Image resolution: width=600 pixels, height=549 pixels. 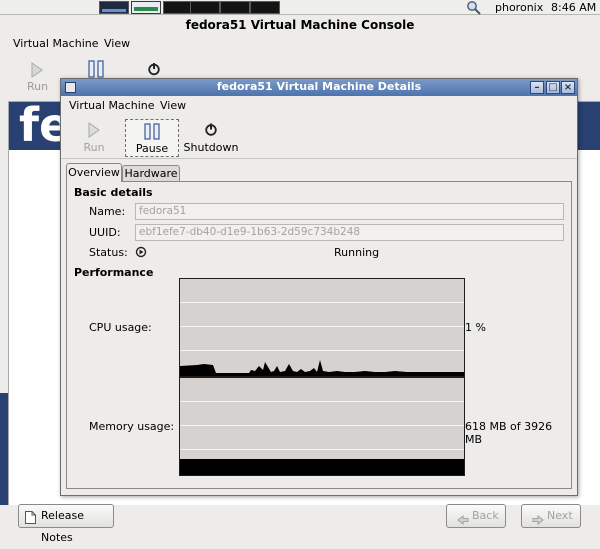 I want to click on basic-details-heading: Basic details, so click(x=113, y=192).